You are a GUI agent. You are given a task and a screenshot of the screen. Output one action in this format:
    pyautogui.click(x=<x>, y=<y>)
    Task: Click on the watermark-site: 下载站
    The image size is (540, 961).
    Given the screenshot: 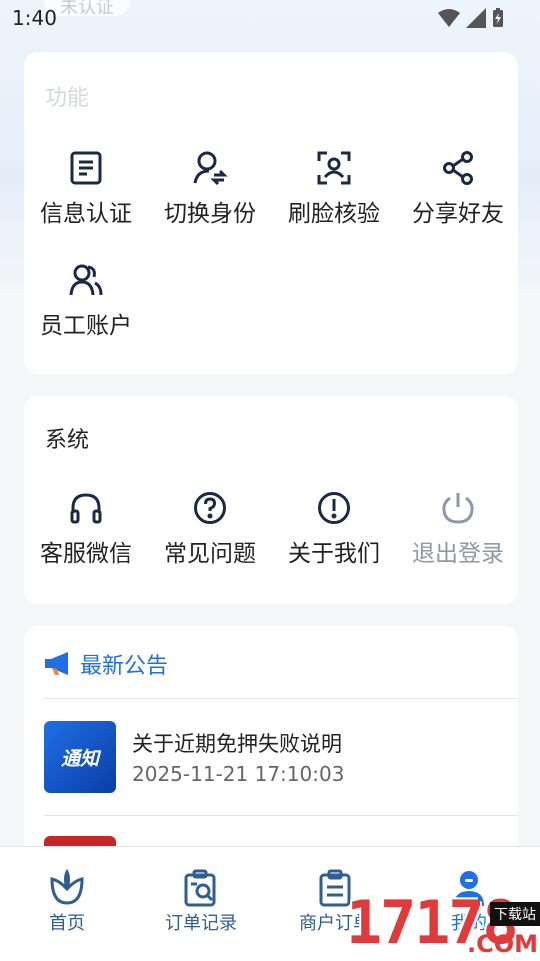 What is the action you would take?
    pyautogui.click(x=515, y=914)
    